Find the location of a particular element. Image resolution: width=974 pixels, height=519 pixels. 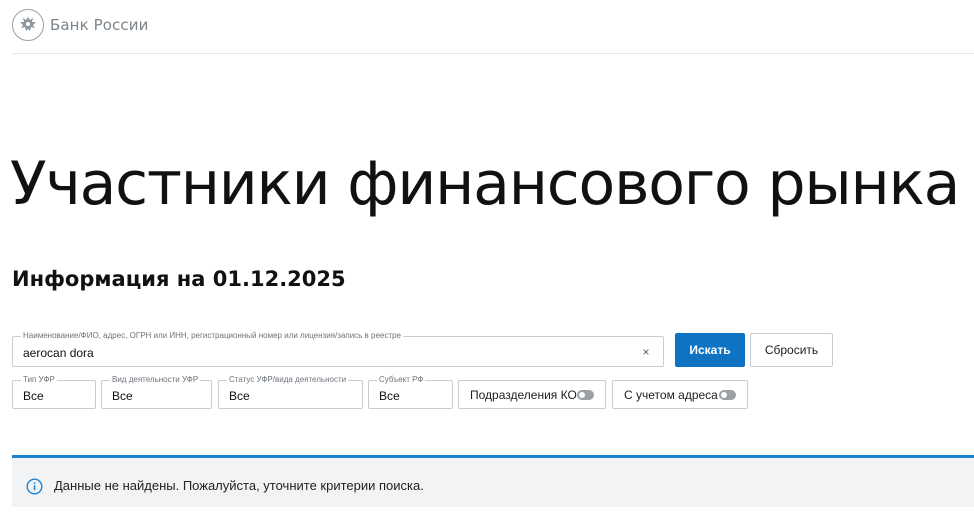

address-toggle-switch is located at coordinates (727, 395).